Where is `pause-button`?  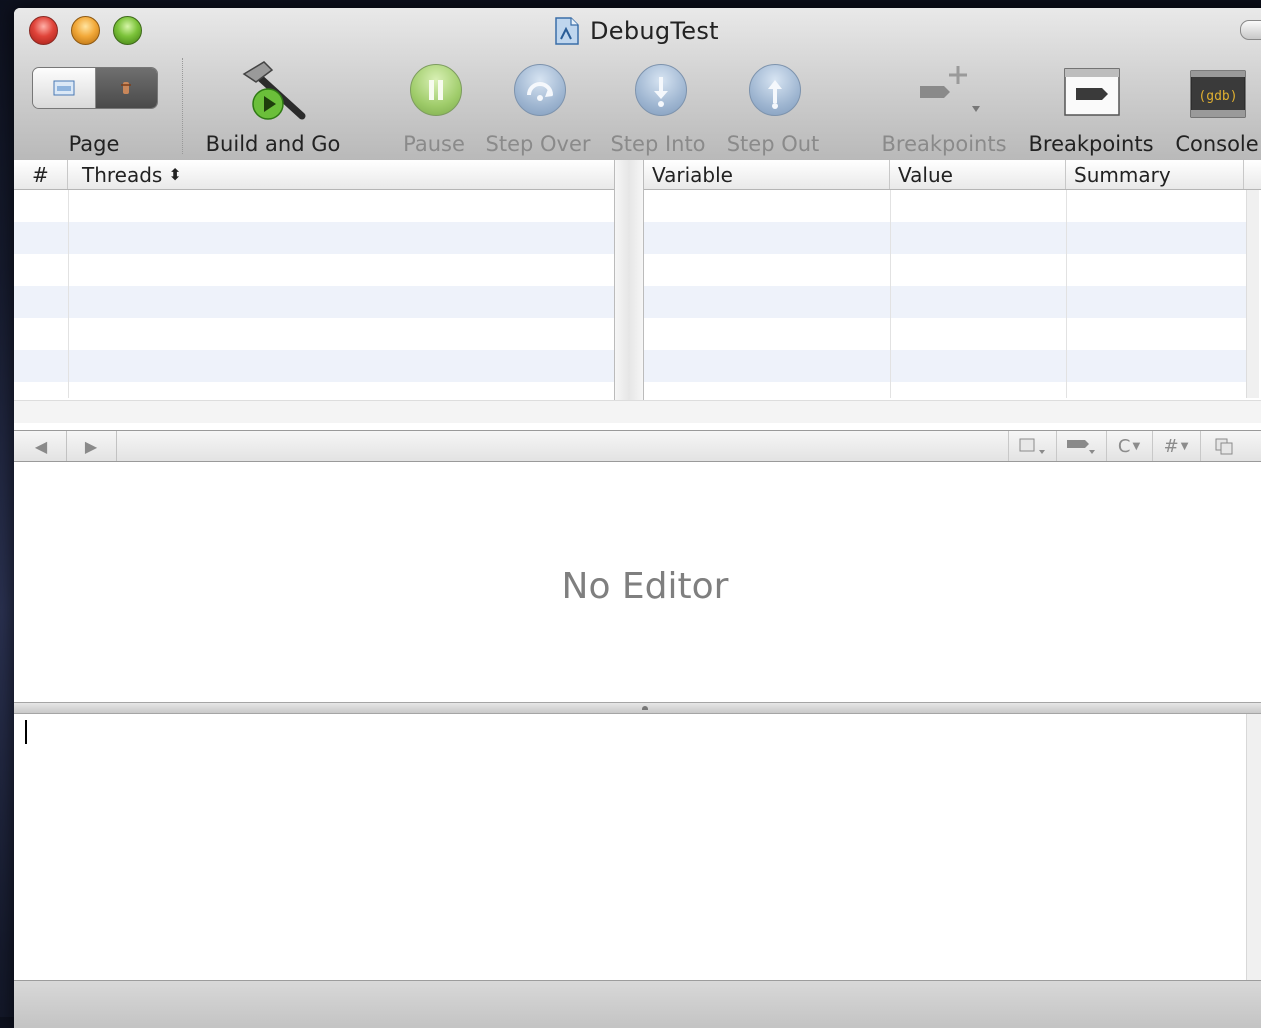 pause-button is located at coordinates (436, 90).